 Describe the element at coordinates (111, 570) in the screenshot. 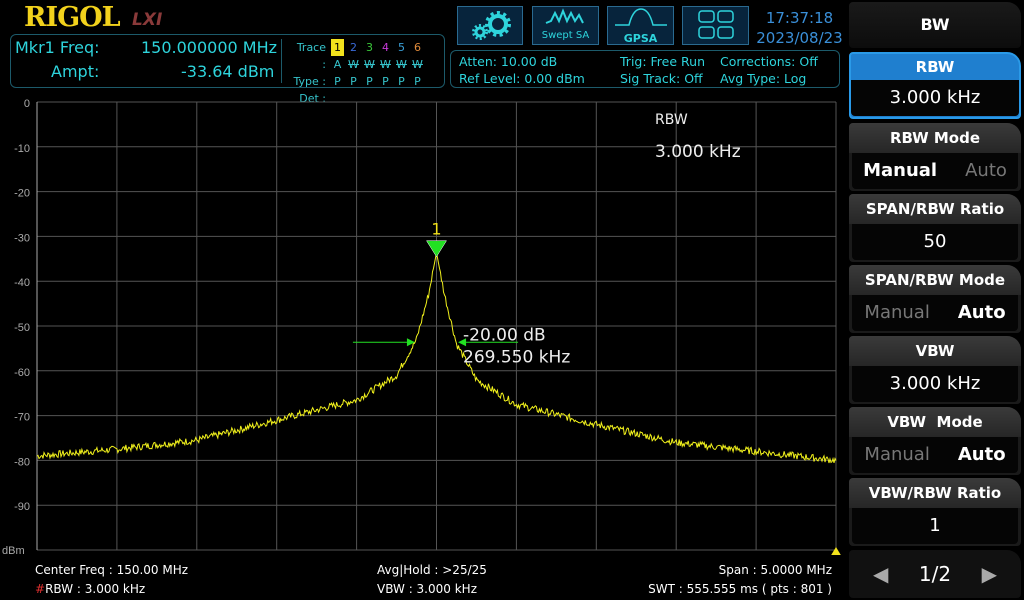

I see `center-freq: Center Freq : 150.00 MHz` at that location.